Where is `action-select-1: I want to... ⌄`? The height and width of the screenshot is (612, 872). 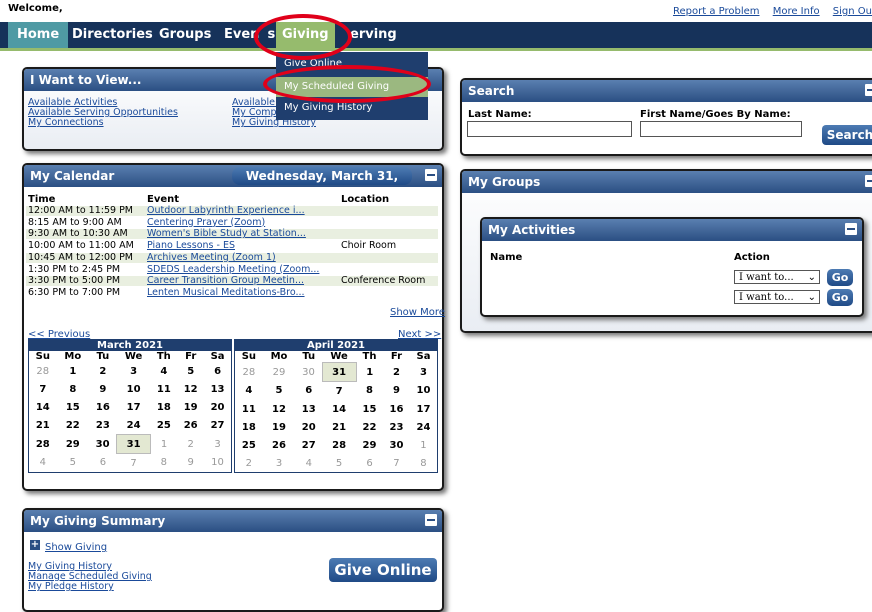
action-select-1: I want to... ⌄ is located at coordinates (777, 277).